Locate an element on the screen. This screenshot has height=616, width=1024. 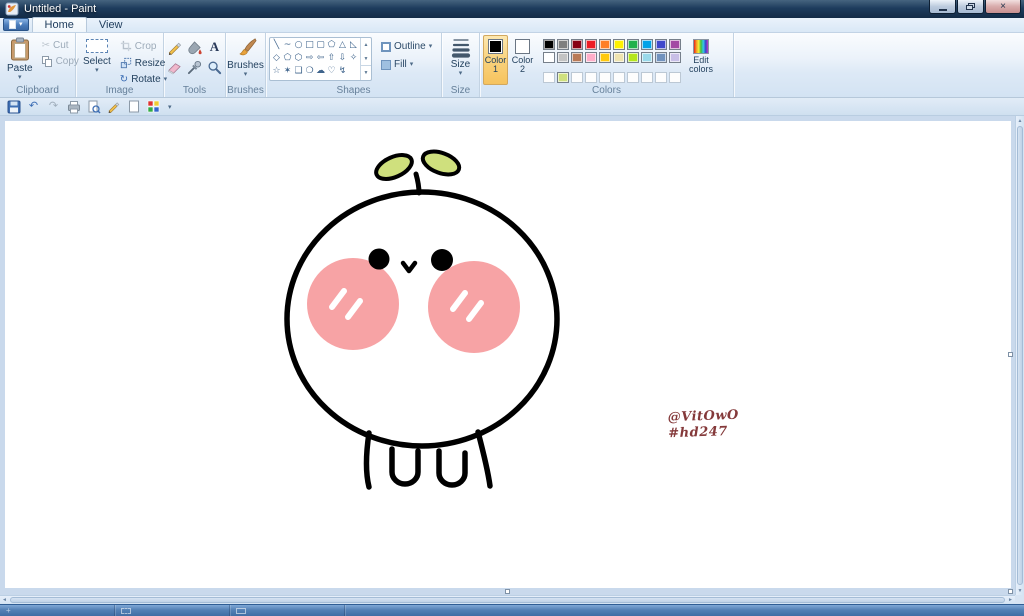
close-button: × is located at coordinates (1003, 7).